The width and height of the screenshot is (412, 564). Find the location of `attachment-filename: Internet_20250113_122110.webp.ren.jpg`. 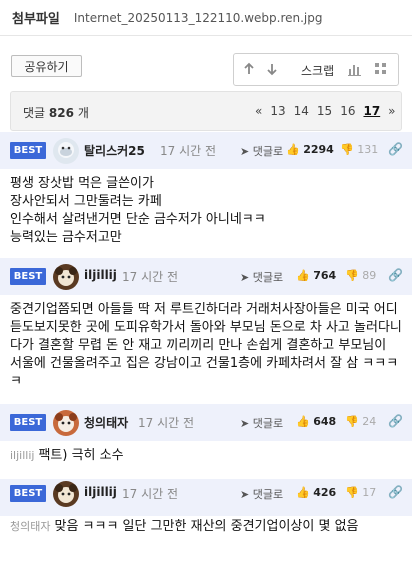

attachment-filename: Internet_20250113_122110.webp.ren.jpg is located at coordinates (198, 18).